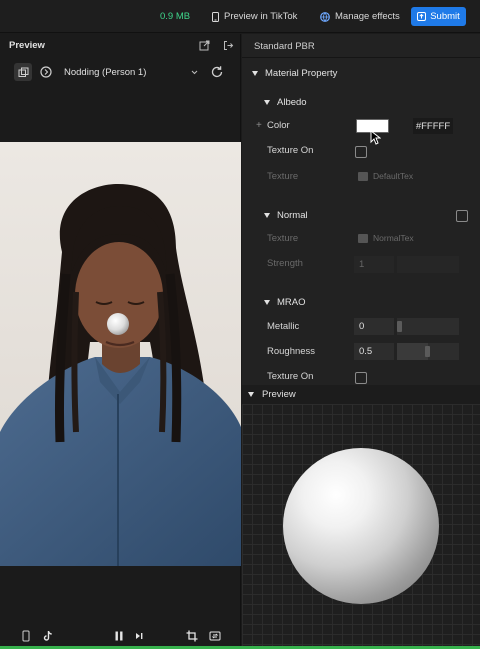  Describe the element at coordinates (278, 125) in the screenshot. I see `color-label: Color` at that location.